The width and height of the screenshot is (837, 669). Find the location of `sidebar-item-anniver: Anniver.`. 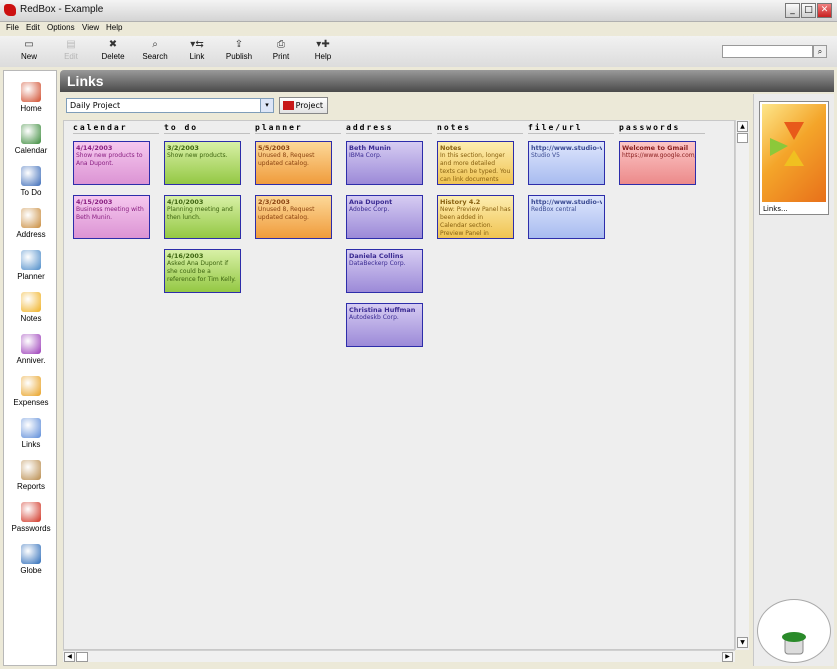

sidebar-item-anniver: Anniver. is located at coordinates (31, 350).